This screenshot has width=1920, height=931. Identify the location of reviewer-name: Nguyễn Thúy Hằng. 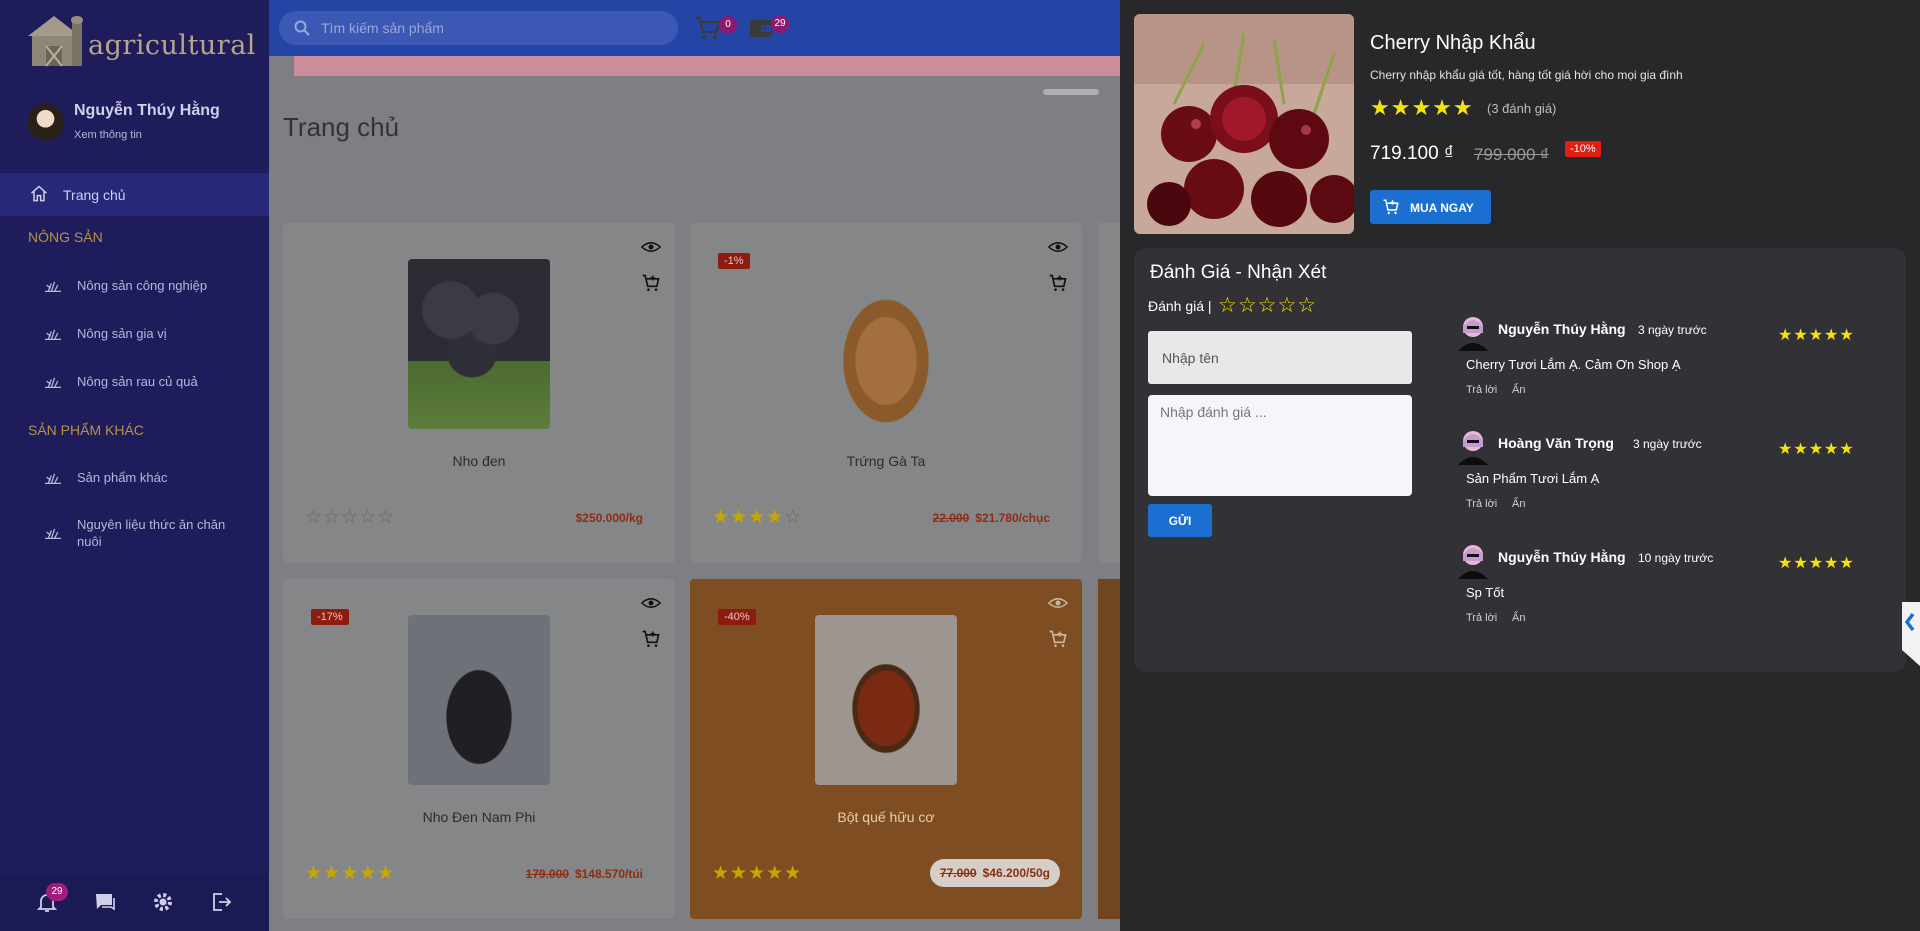
(1562, 557).